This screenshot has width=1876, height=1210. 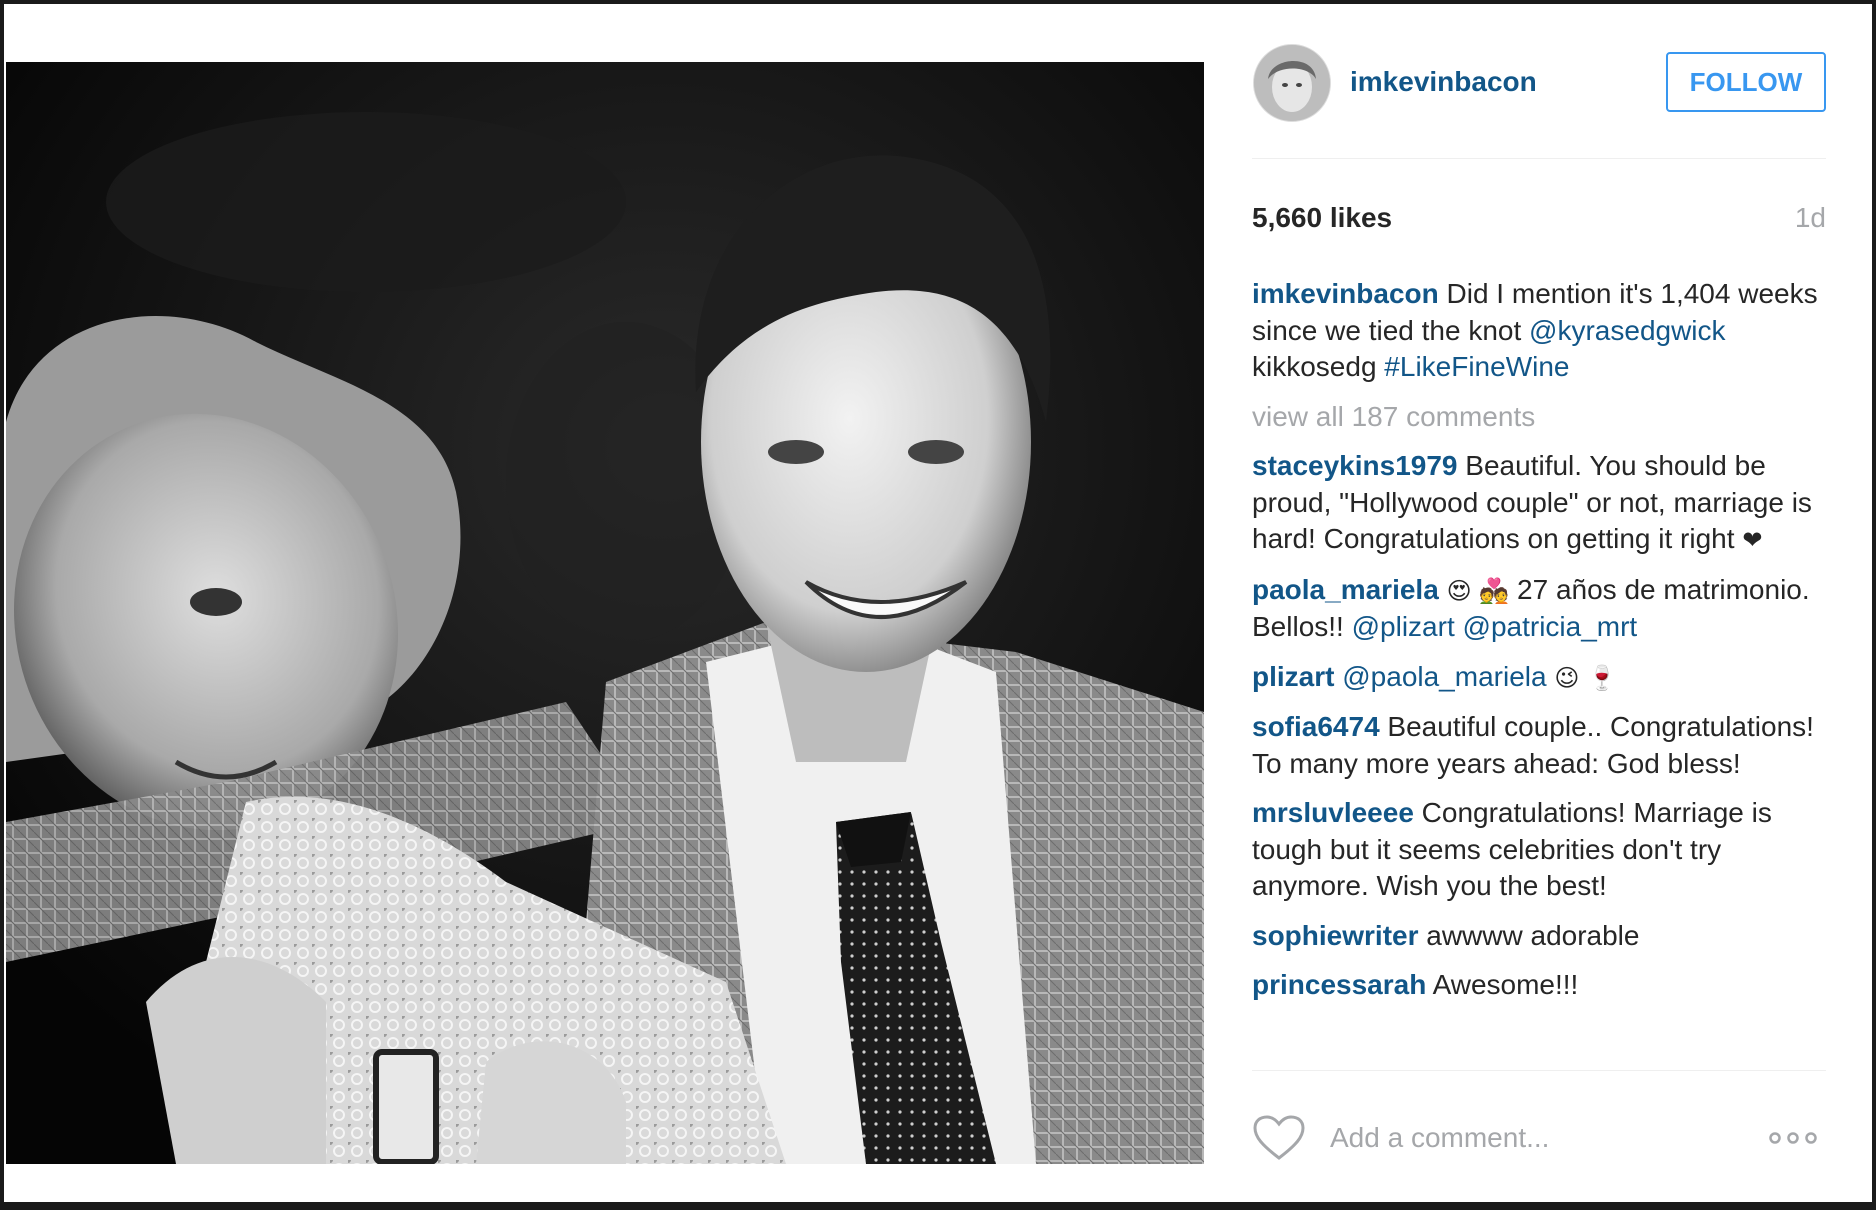 What do you see at coordinates (1476, 366) in the screenshot?
I see `caption-hashtag: #LikeFineWine` at bounding box center [1476, 366].